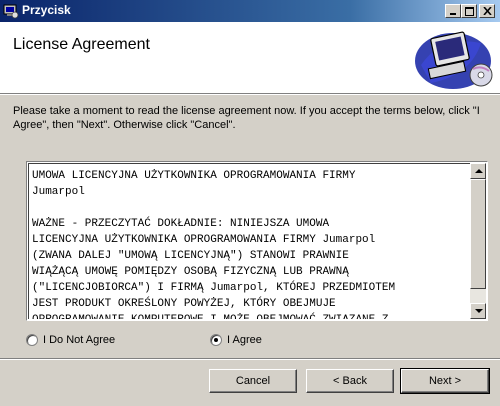 This screenshot has height=406, width=500. Describe the element at coordinates (445, 381) in the screenshot. I see `next-button: Next >` at that location.